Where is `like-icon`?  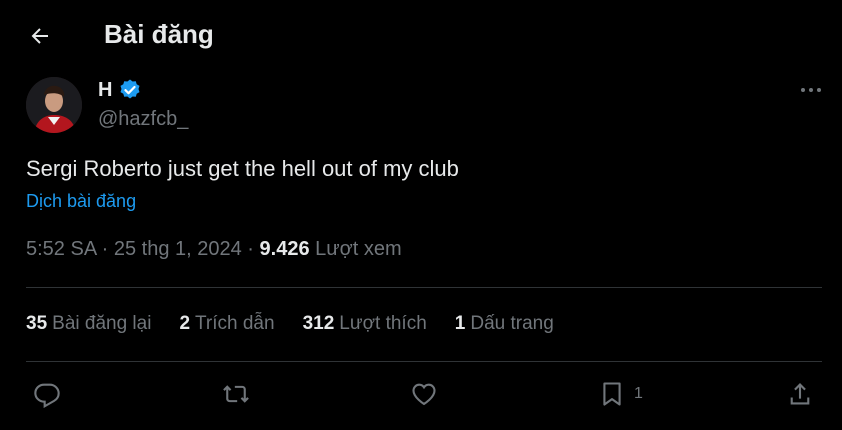
like-icon is located at coordinates (424, 394).